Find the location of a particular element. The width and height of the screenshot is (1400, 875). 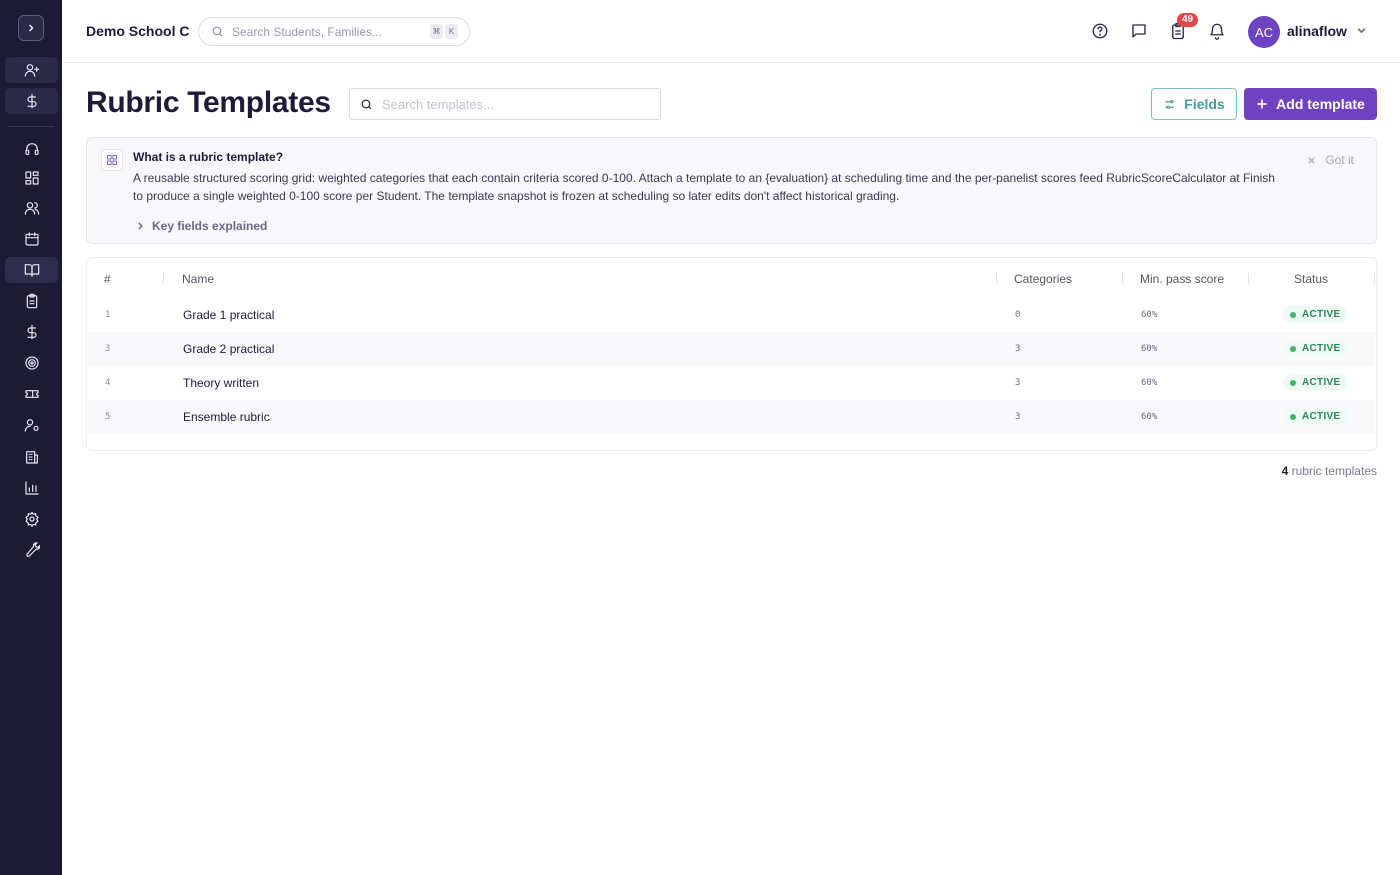

template-search is located at coordinates (505, 104).